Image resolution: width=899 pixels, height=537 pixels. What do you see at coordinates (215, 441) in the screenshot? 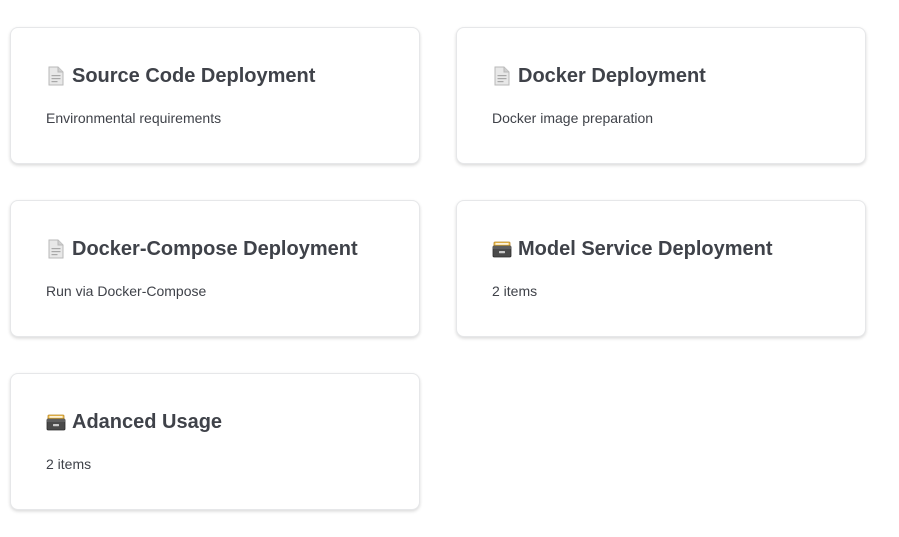
I see `card-advanced-usage: Adanced Usage 2 items` at bounding box center [215, 441].